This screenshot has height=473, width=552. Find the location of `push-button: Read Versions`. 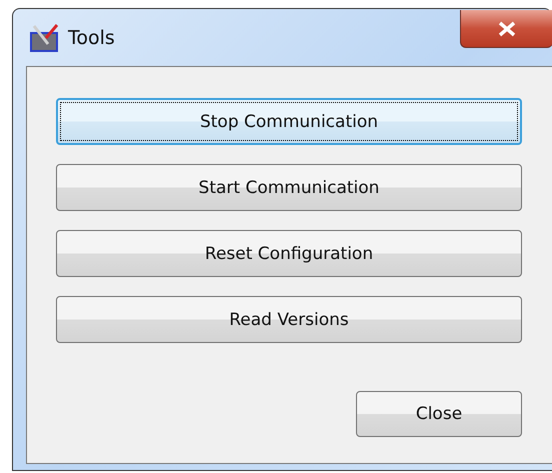

push-button: Read Versions is located at coordinates (289, 319).